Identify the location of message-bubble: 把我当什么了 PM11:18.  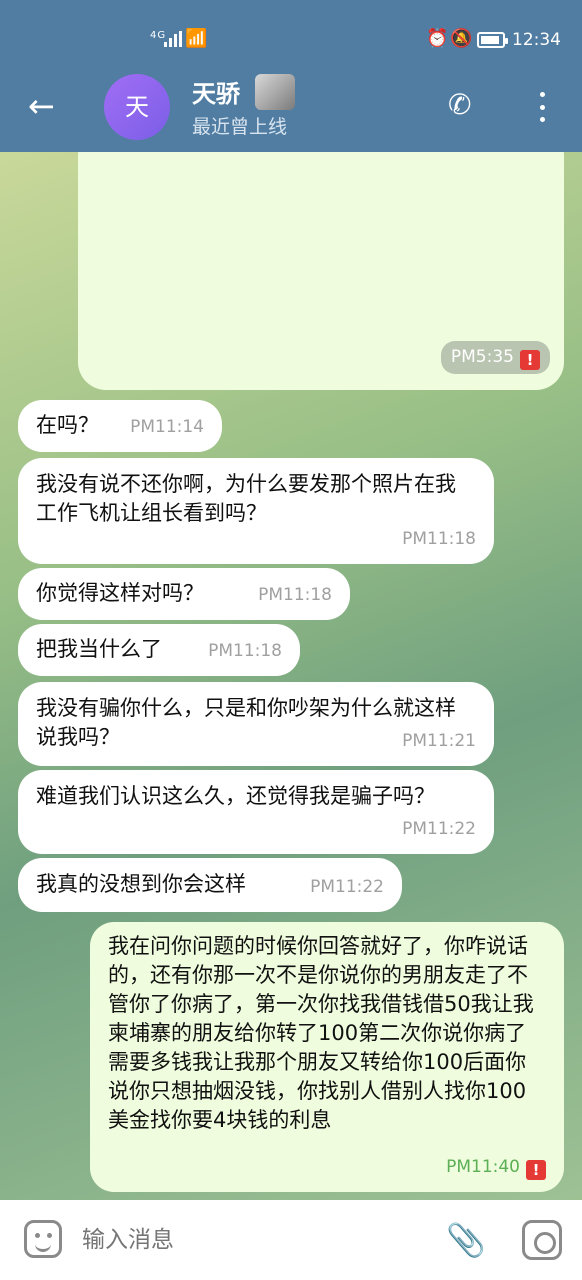
(159, 650).